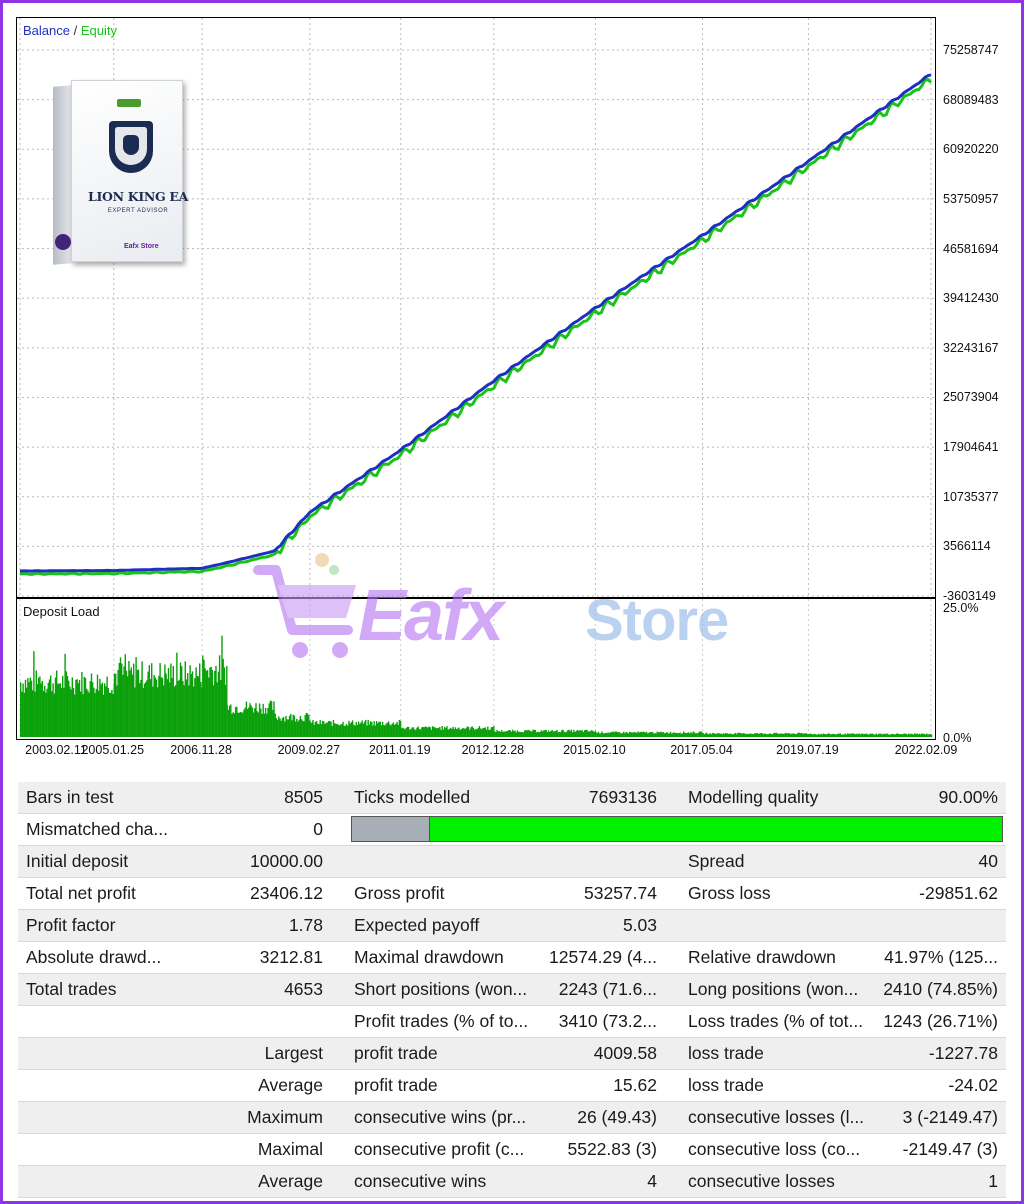  I want to click on chart-legend: Balance / Equity, so click(70, 30).